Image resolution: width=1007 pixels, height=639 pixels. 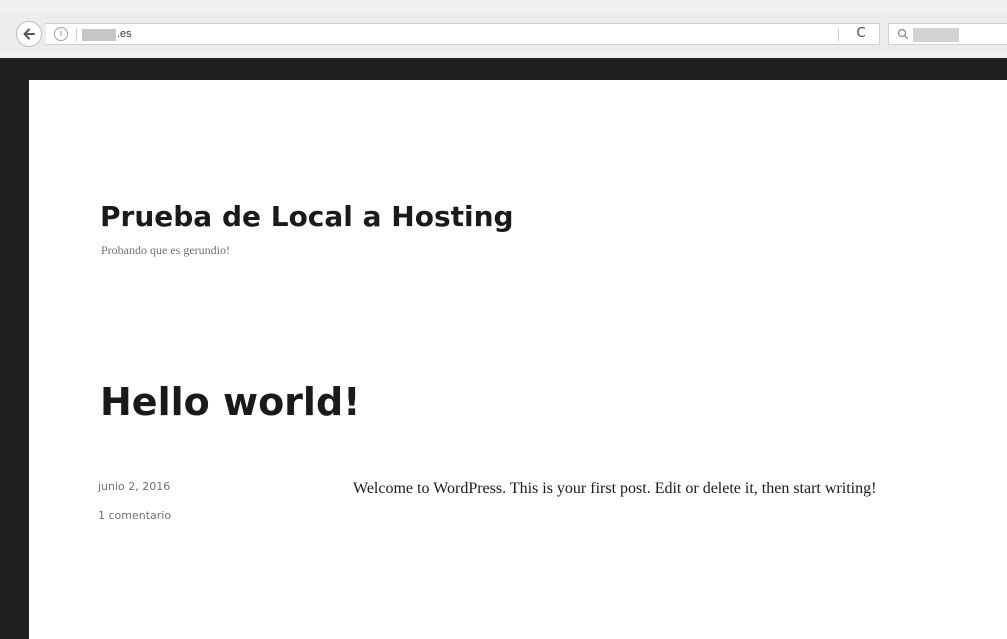 I want to click on back-arrow-icon, so click(x=29, y=34).